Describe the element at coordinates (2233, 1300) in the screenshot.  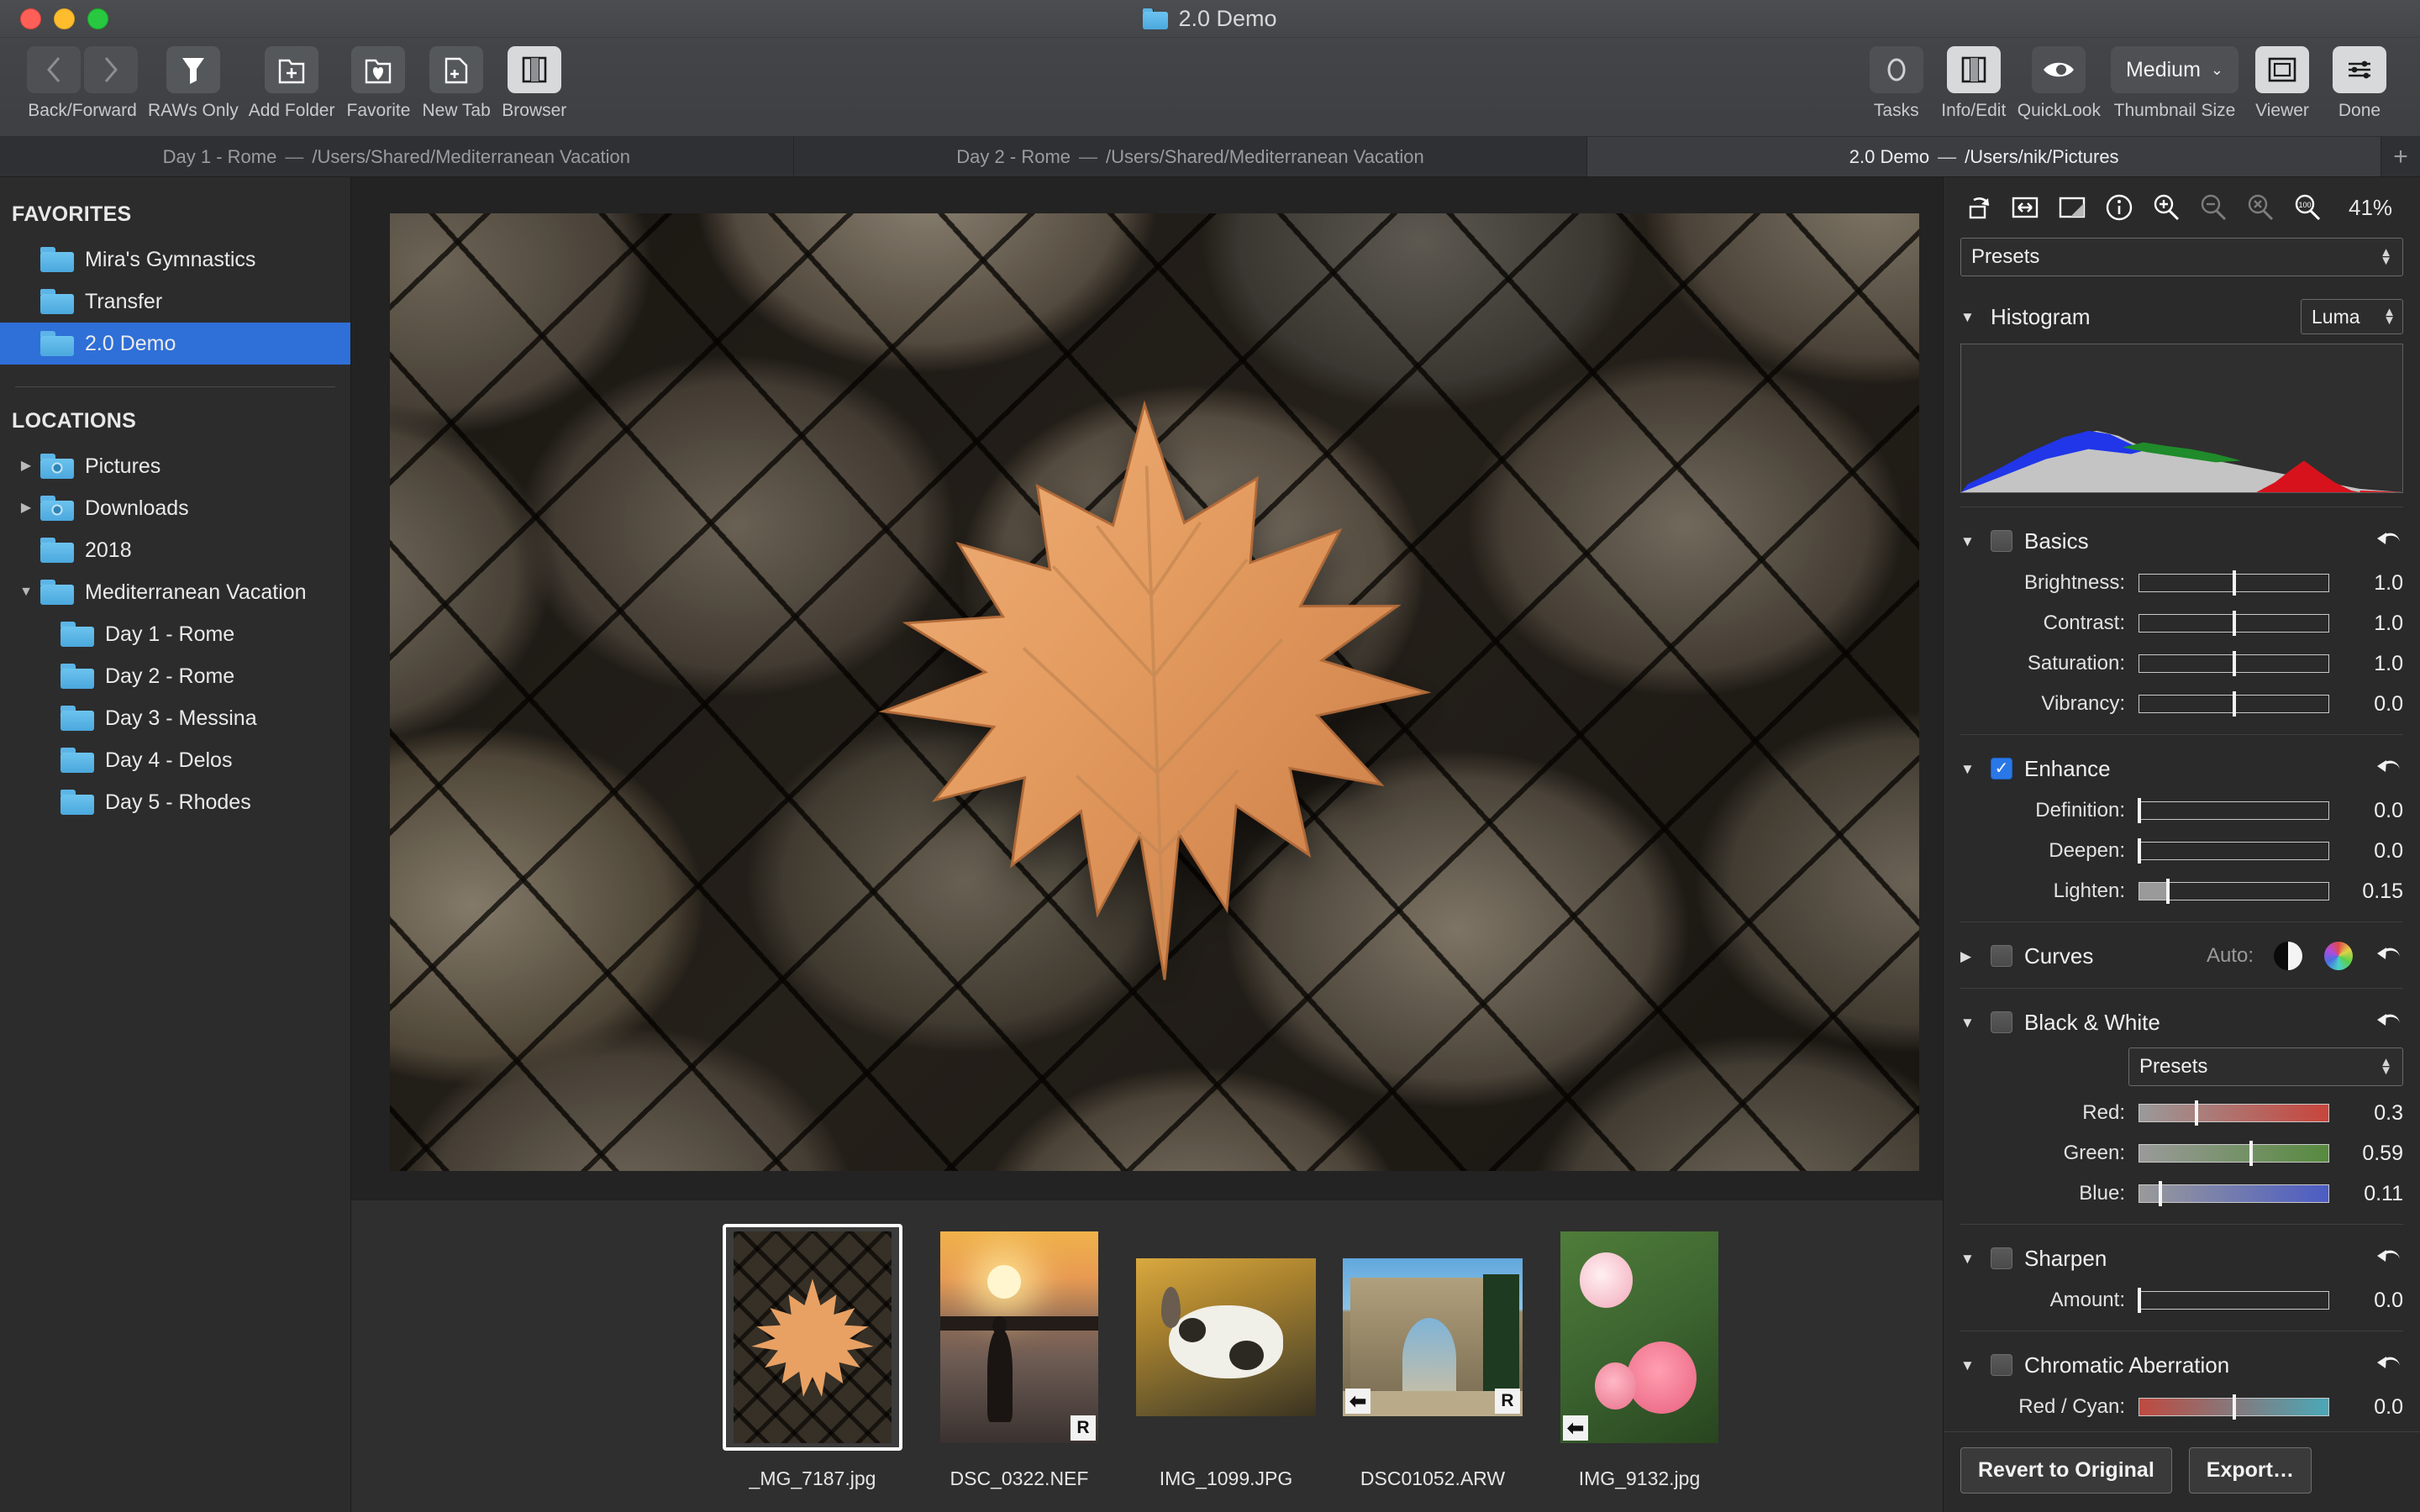
I see `slider-track-amount` at that location.